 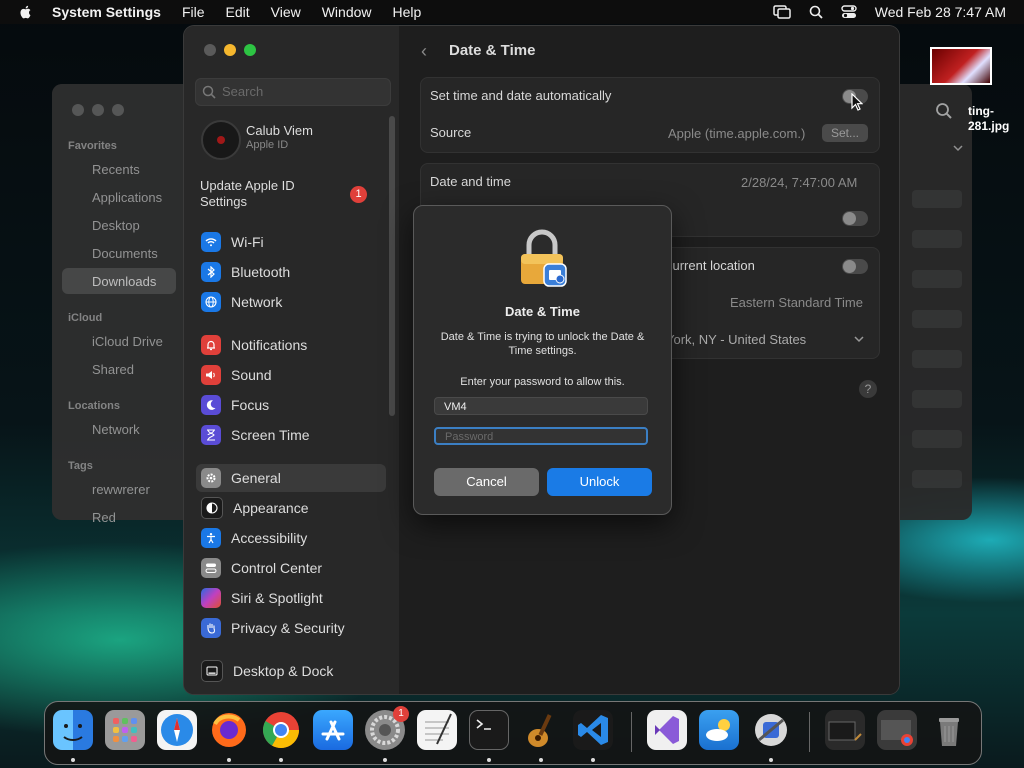 I want to click on sidebar-item-screen-time: Screen Time, so click(x=291, y=435).